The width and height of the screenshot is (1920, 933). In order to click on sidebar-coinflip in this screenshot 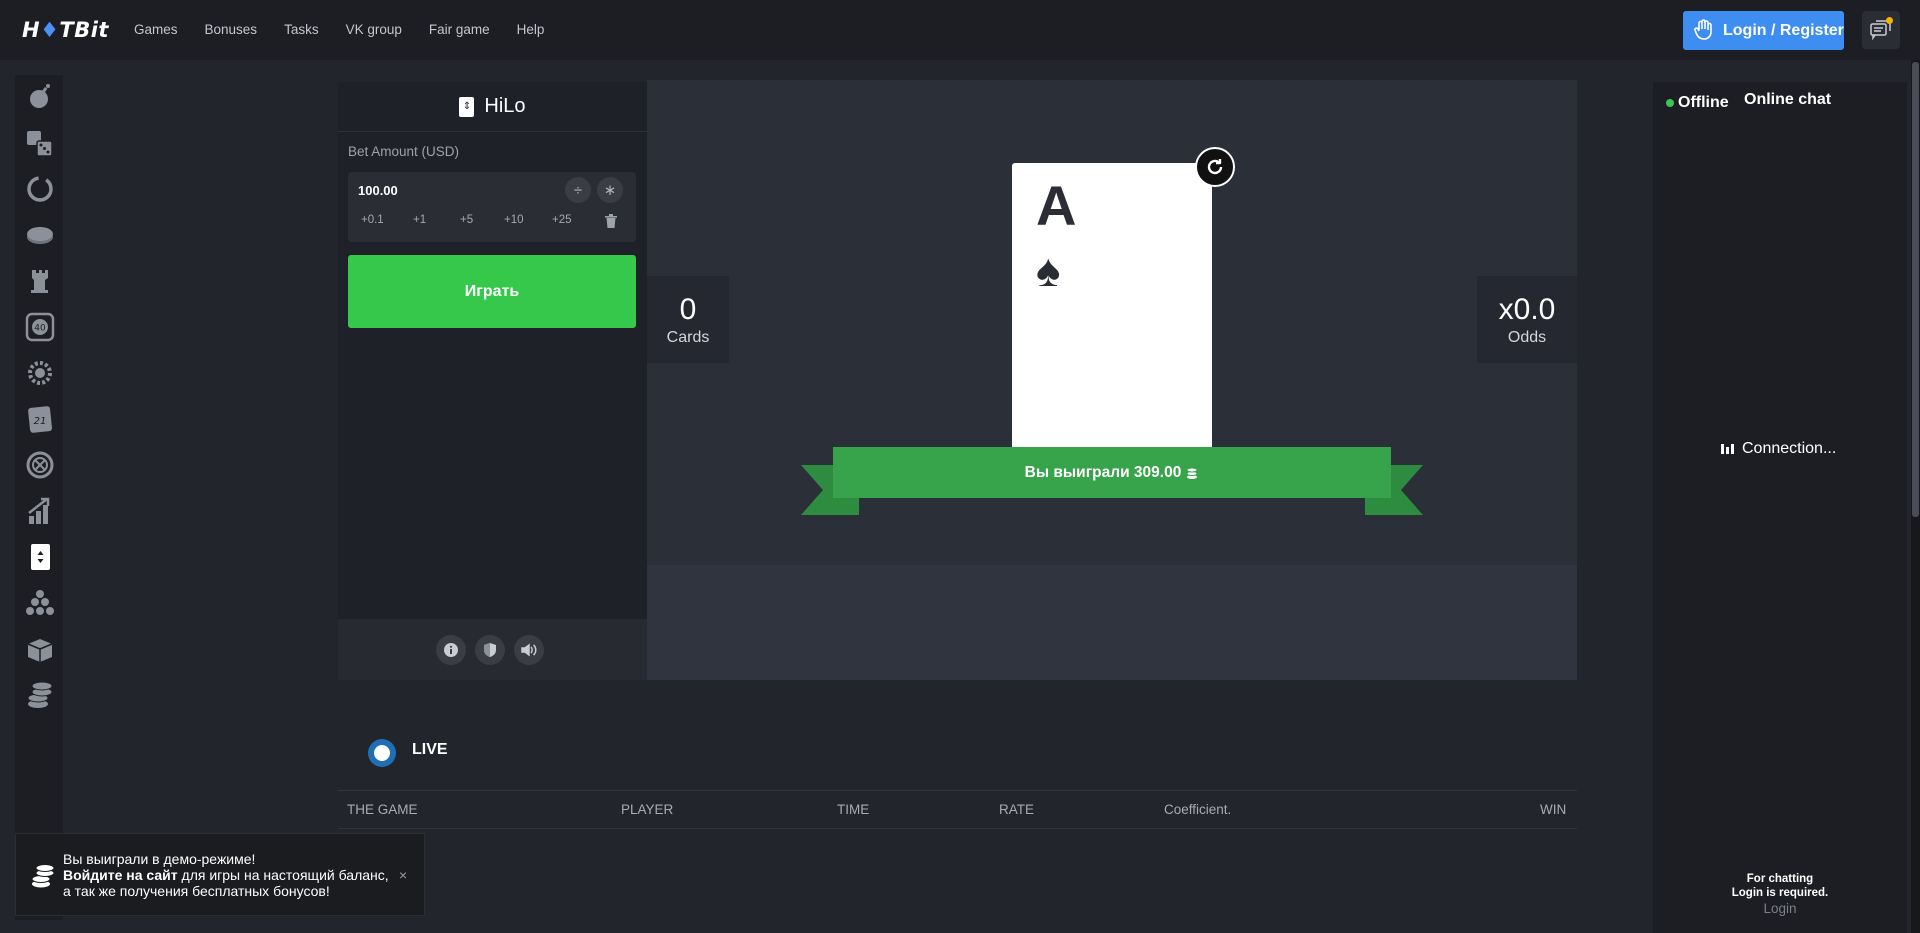, I will do `click(40, 235)`.